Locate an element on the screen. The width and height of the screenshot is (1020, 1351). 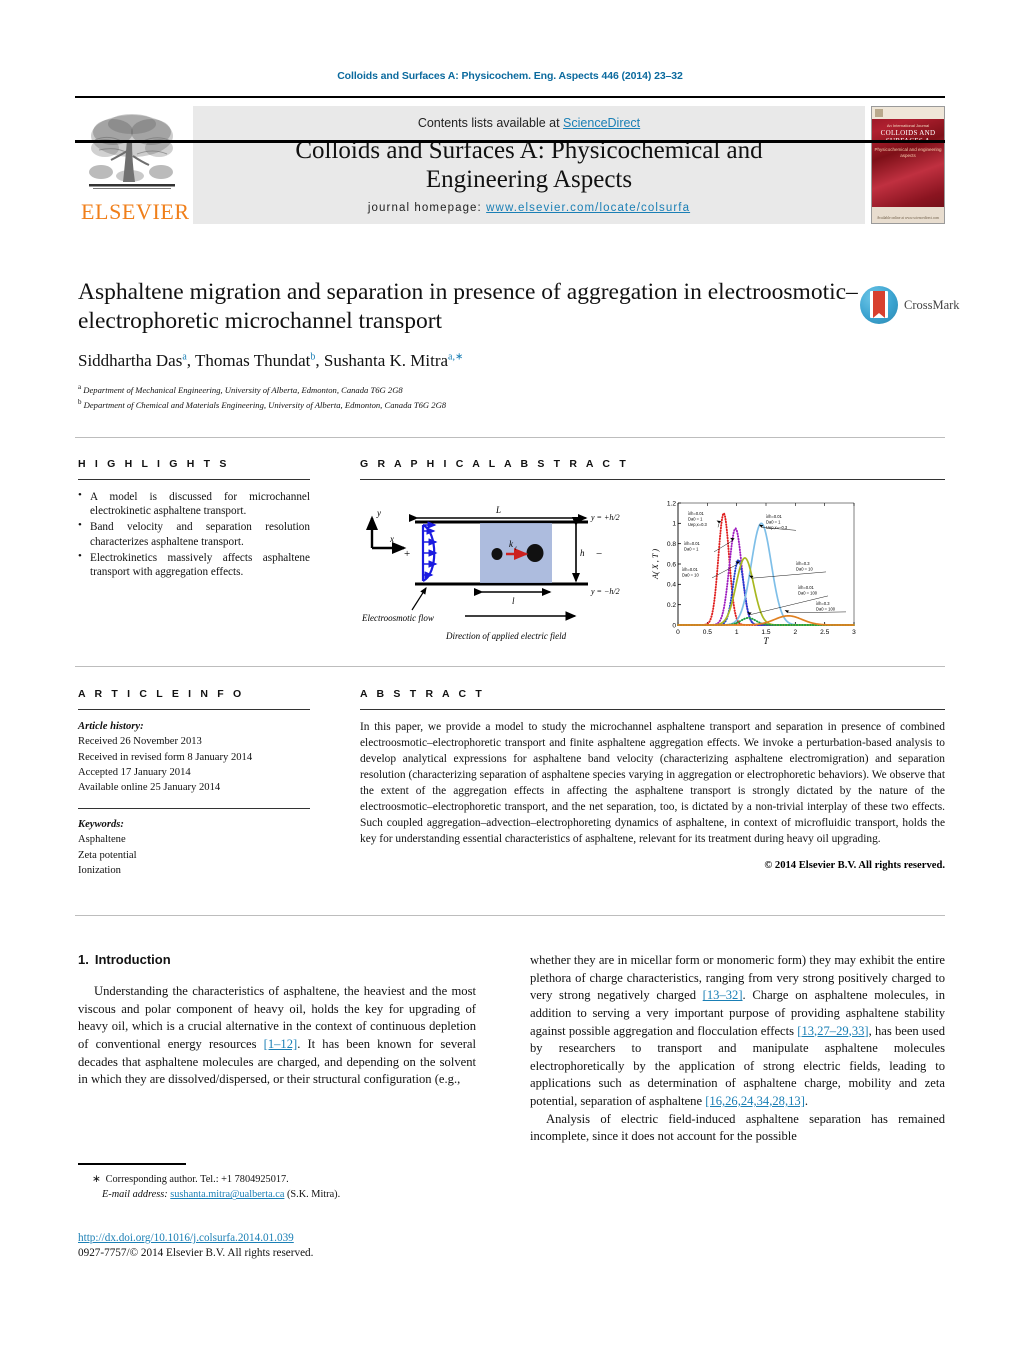
cover-subtitle: Physicochemical and engineering aspects is located at coordinates (908, 152).